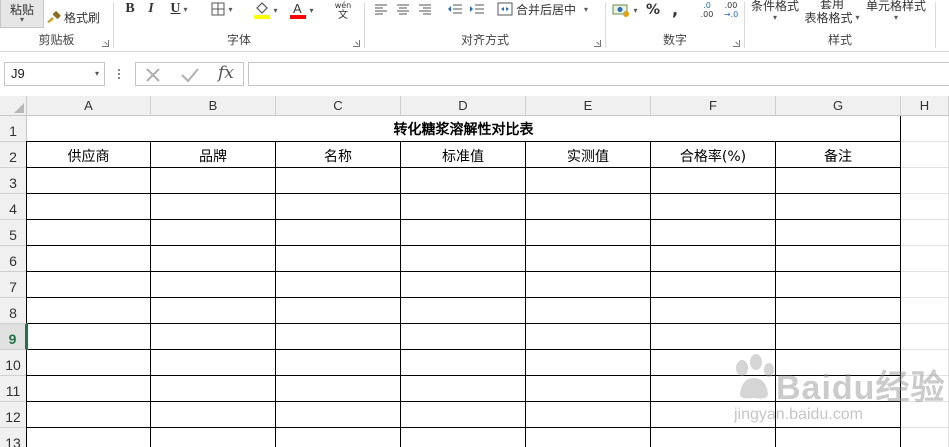  I want to click on table-header-cell: 备注, so click(838, 155).